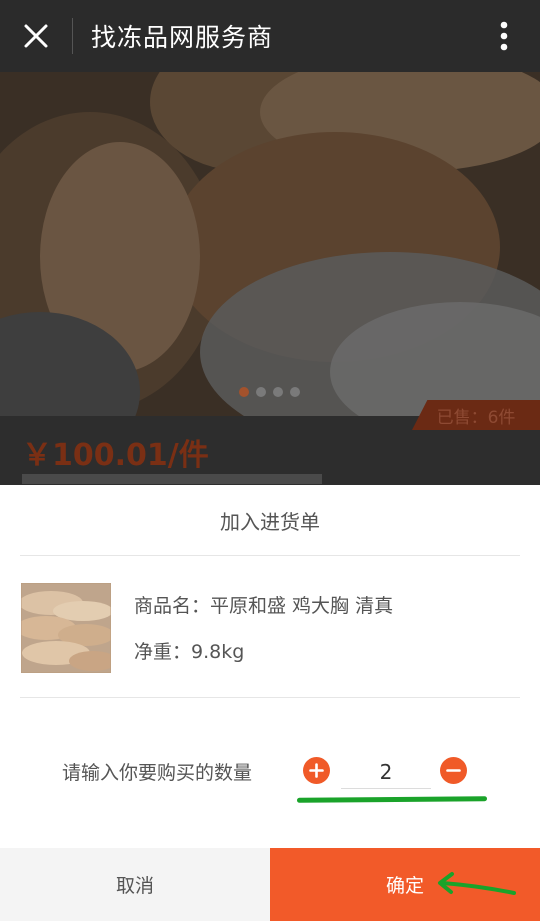 The width and height of the screenshot is (540, 921). I want to click on sheet-title: 加入进货单, so click(270, 521).